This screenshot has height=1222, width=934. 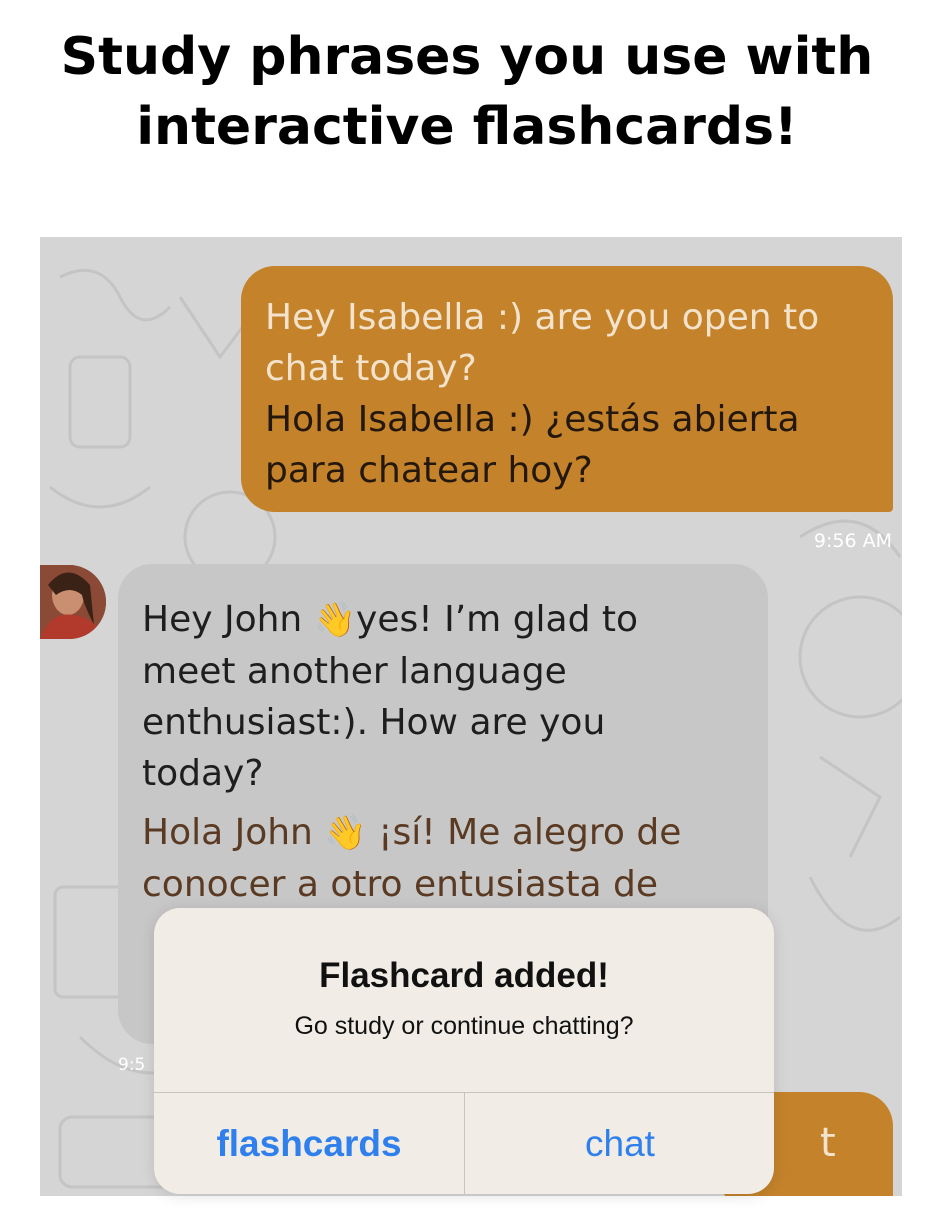 I want to click on incoming-message-time: 9:5, so click(x=132, y=1065).